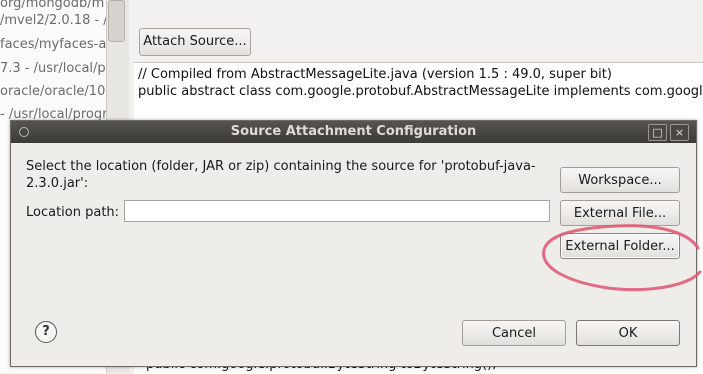 Image resolution: width=703 pixels, height=374 pixels. Describe the element at coordinates (53, 45) in the screenshot. I see `tree-line: faces/myfaces-a` at that location.